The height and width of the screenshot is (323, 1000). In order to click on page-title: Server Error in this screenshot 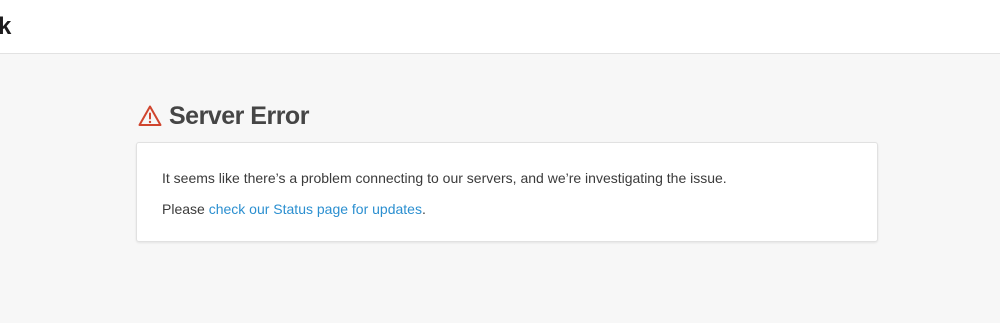, I will do `click(239, 115)`.